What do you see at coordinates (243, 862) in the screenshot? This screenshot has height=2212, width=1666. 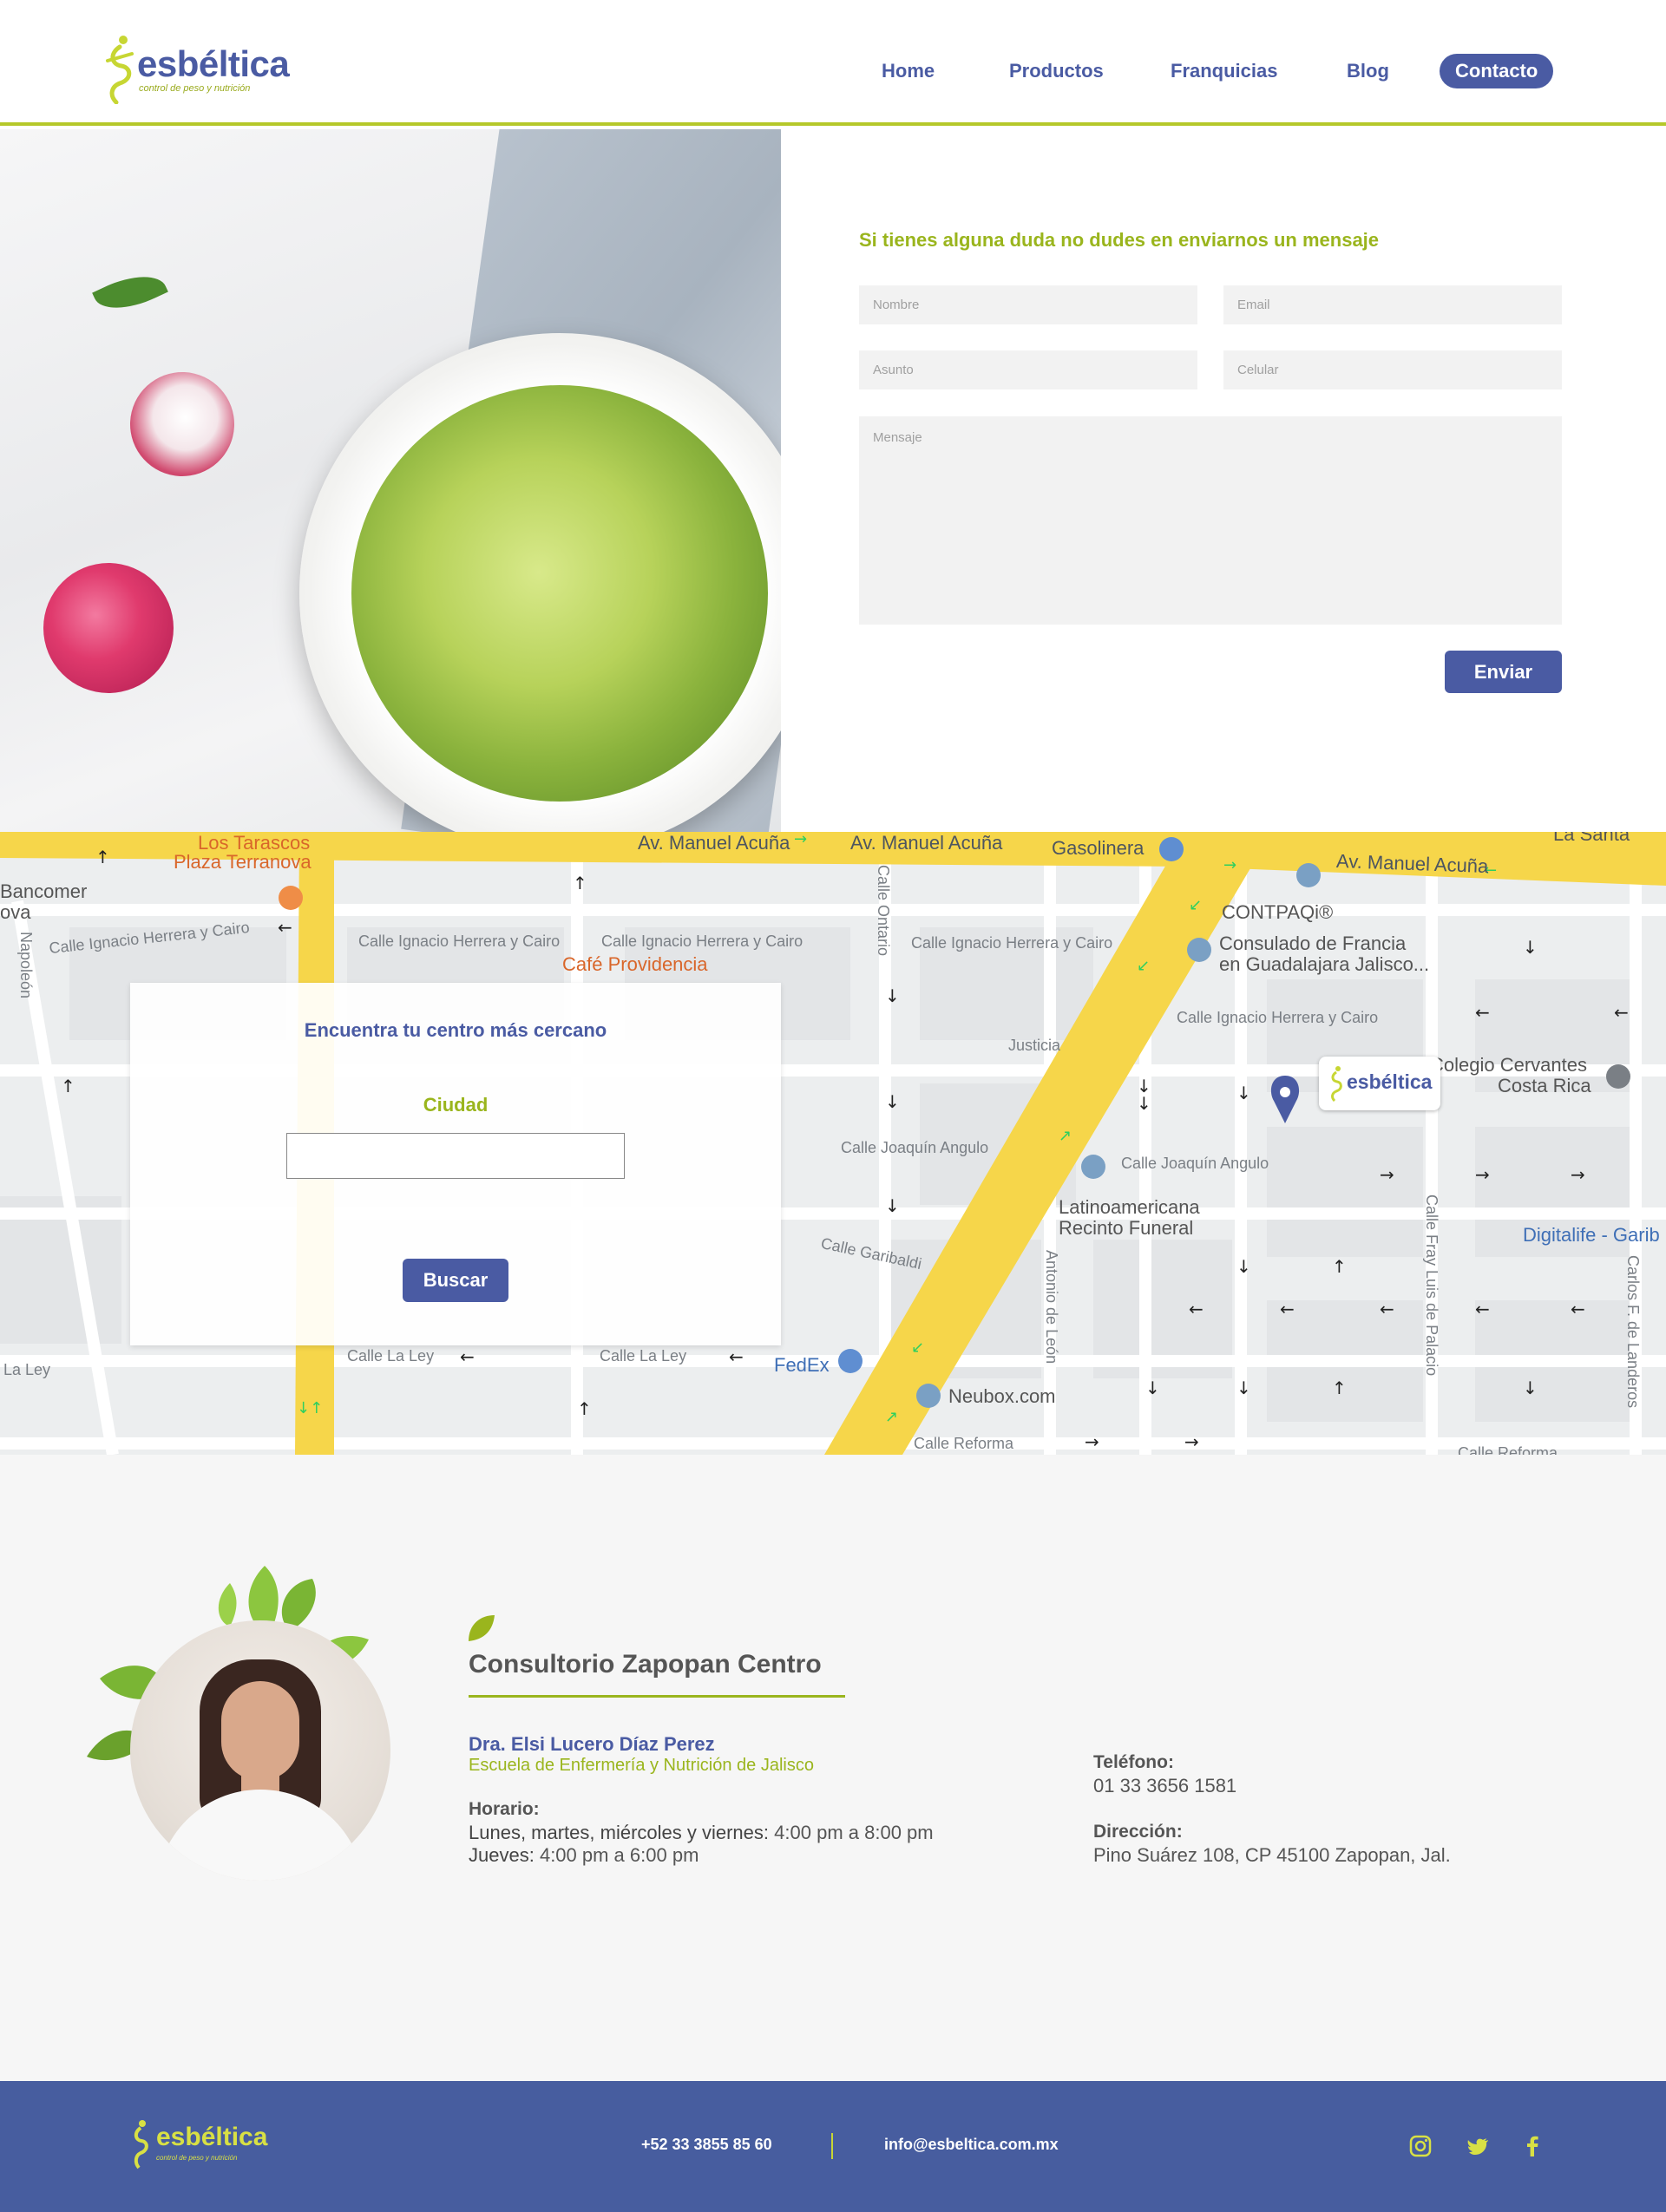 I see `map-label-plaza-terranova: Plaza Terranova` at bounding box center [243, 862].